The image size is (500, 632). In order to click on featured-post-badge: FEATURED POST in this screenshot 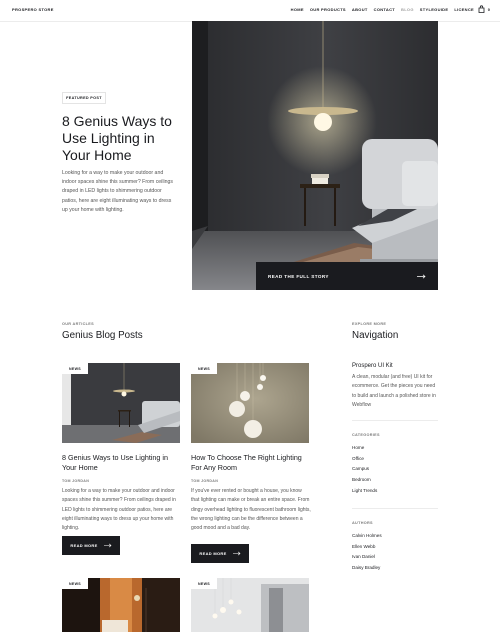, I will do `click(84, 98)`.